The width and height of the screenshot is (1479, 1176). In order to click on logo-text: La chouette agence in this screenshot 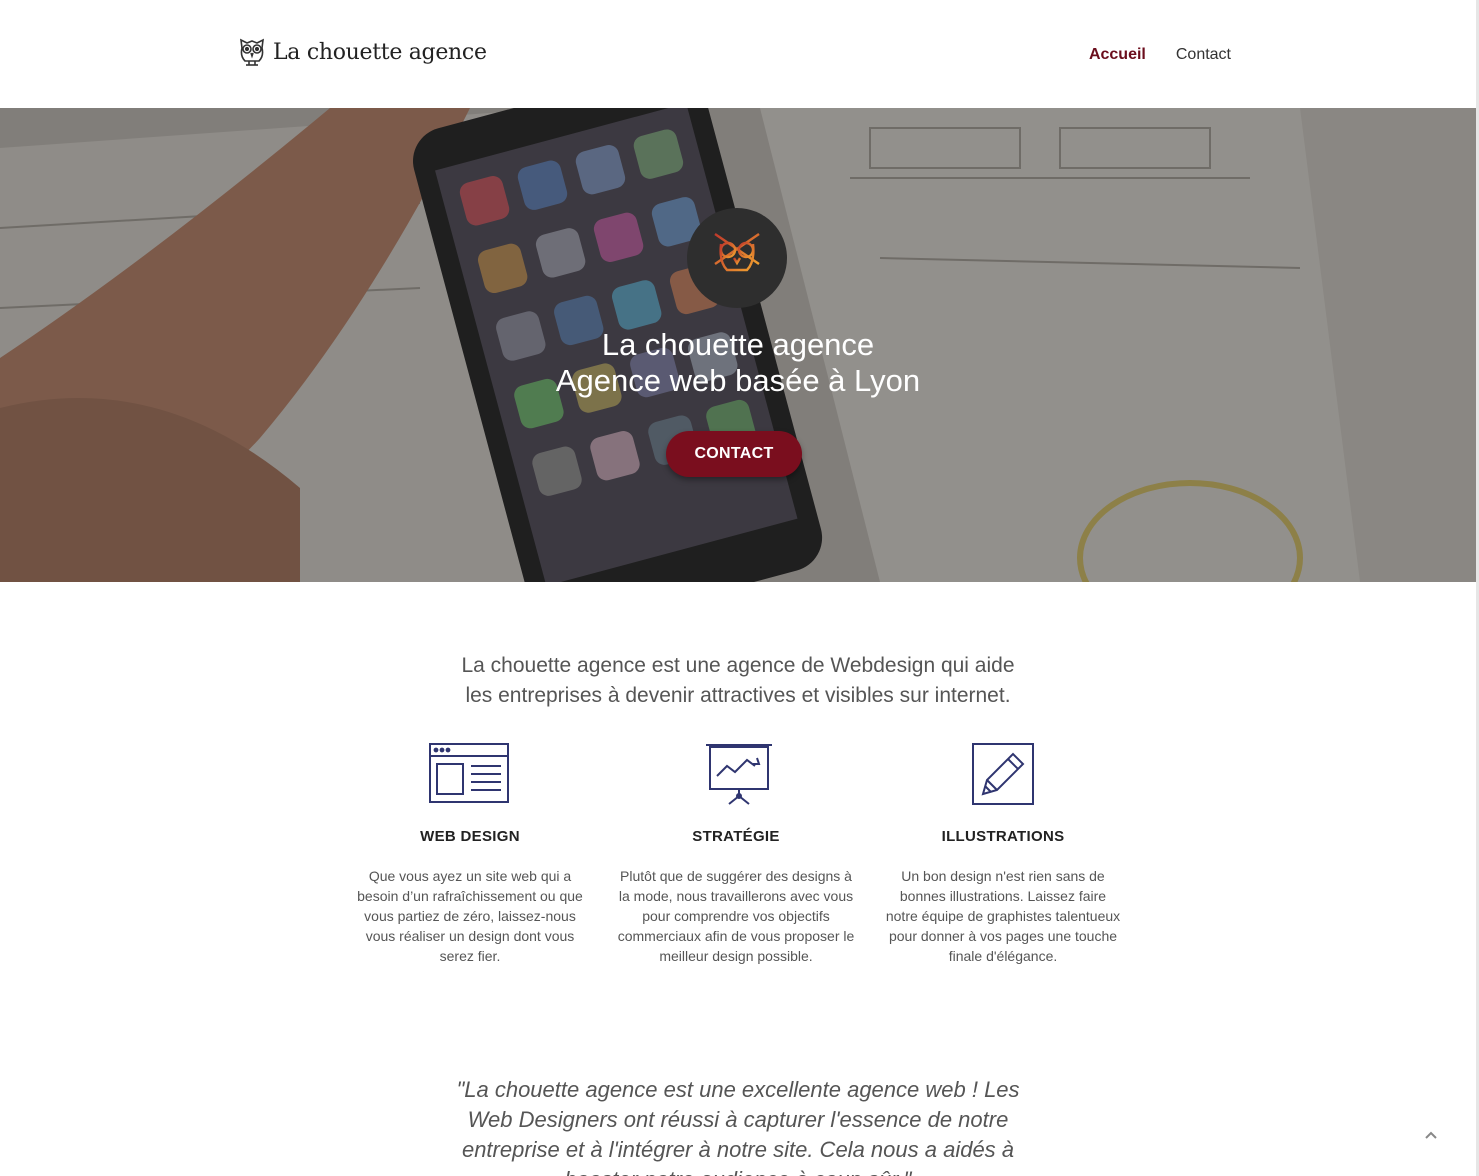, I will do `click(380, 52)`.